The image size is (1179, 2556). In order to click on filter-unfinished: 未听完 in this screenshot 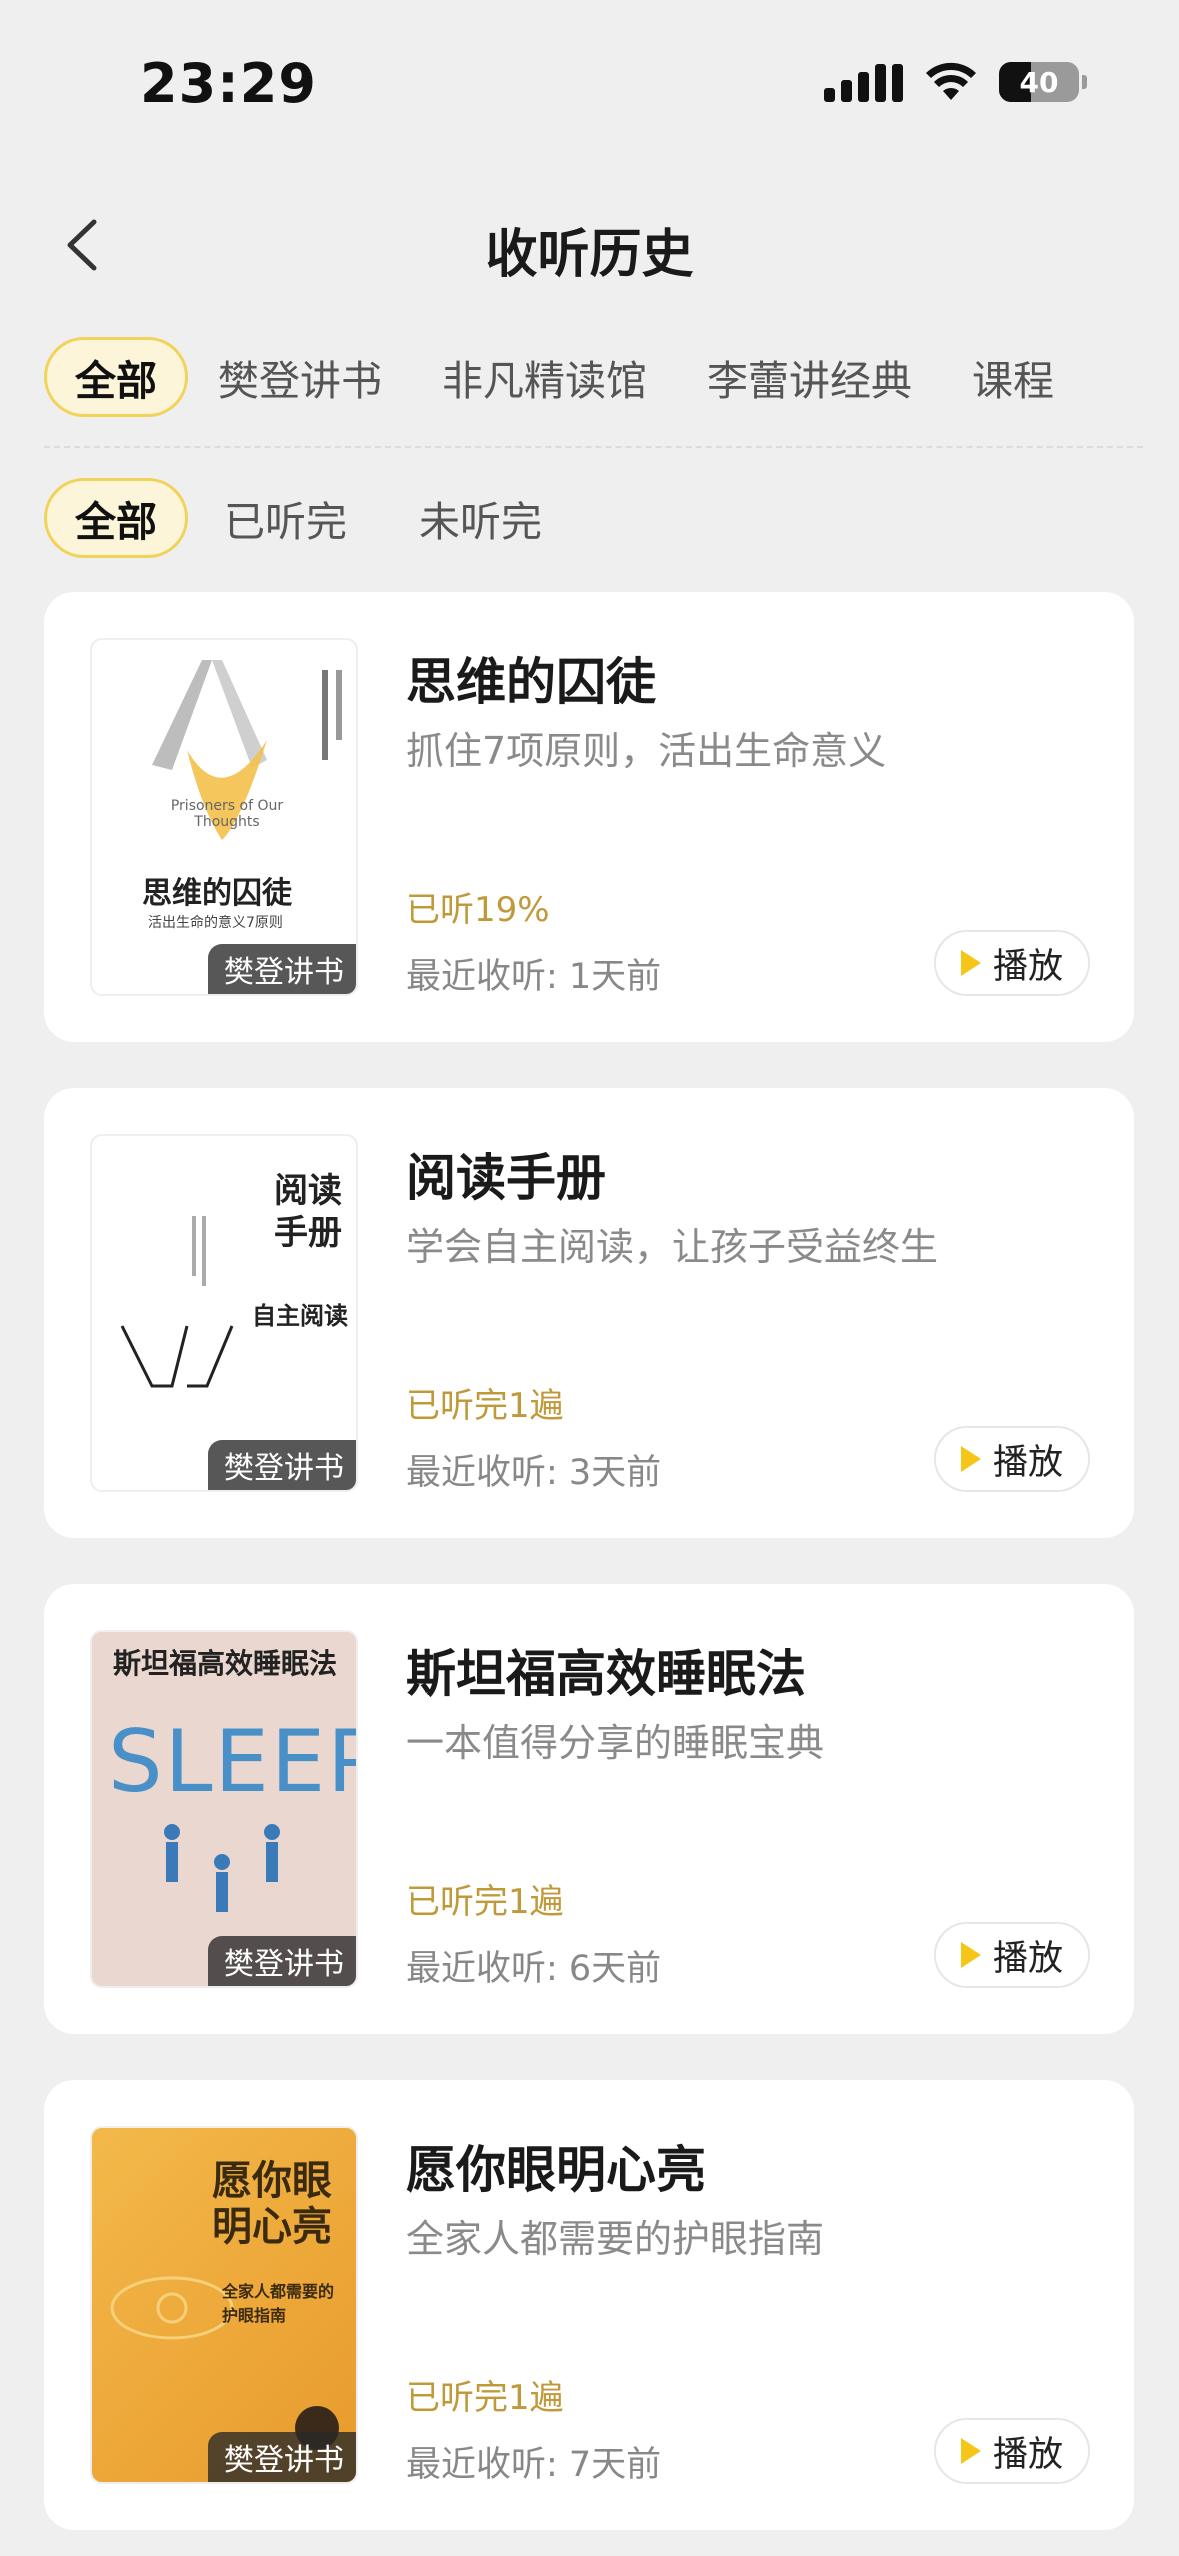, I will do `click(480, 518)`.